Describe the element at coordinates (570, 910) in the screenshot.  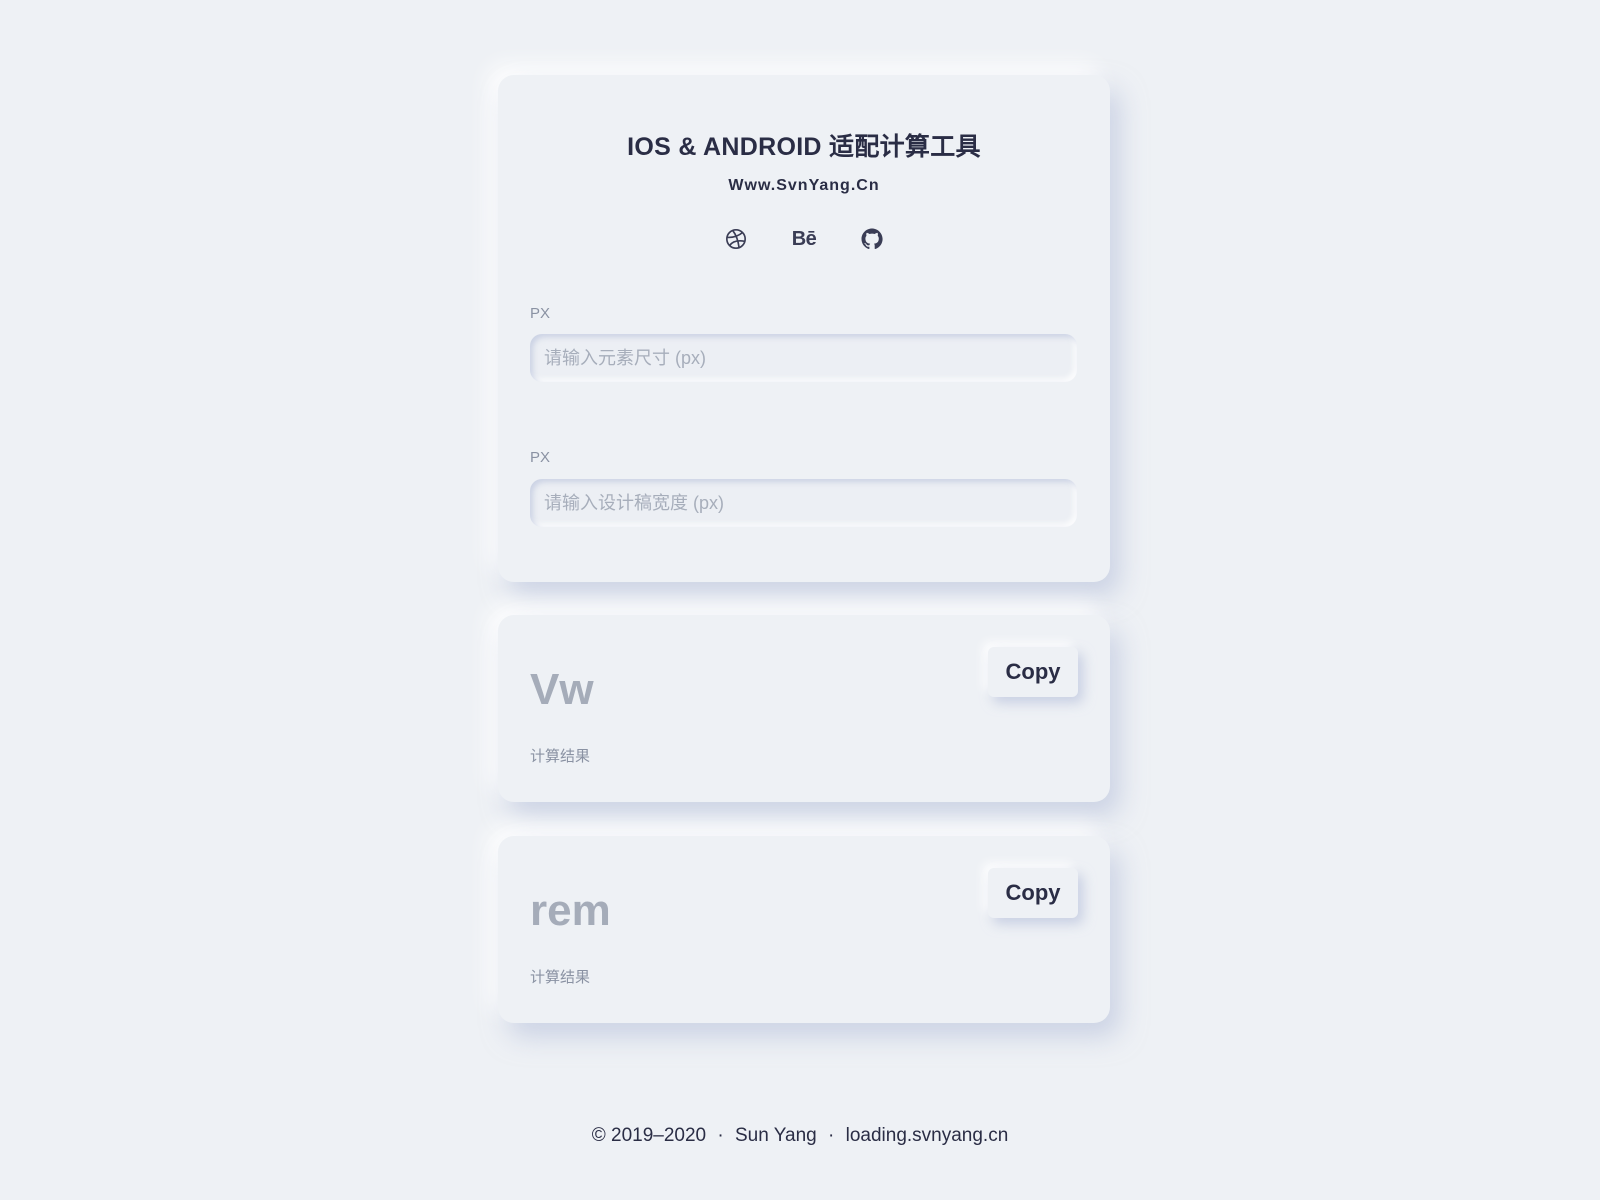
I see `rem-result-value: rem` at that location.